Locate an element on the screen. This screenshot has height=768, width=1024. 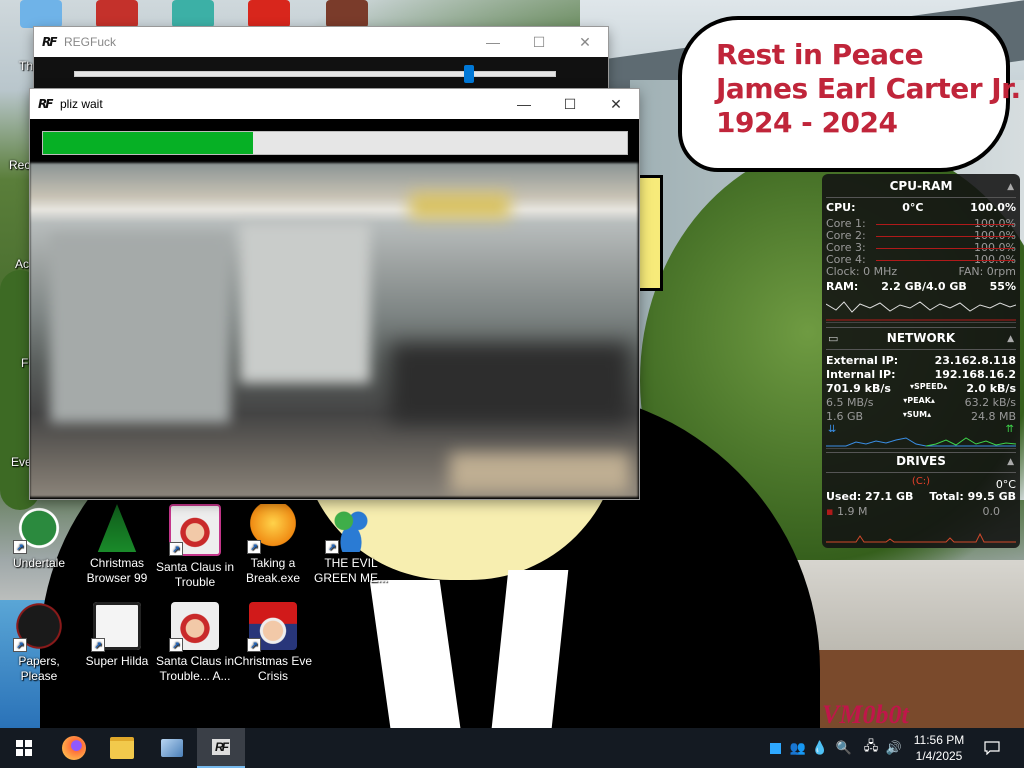
file-explorer-icon is located at coordinates (122, 748).